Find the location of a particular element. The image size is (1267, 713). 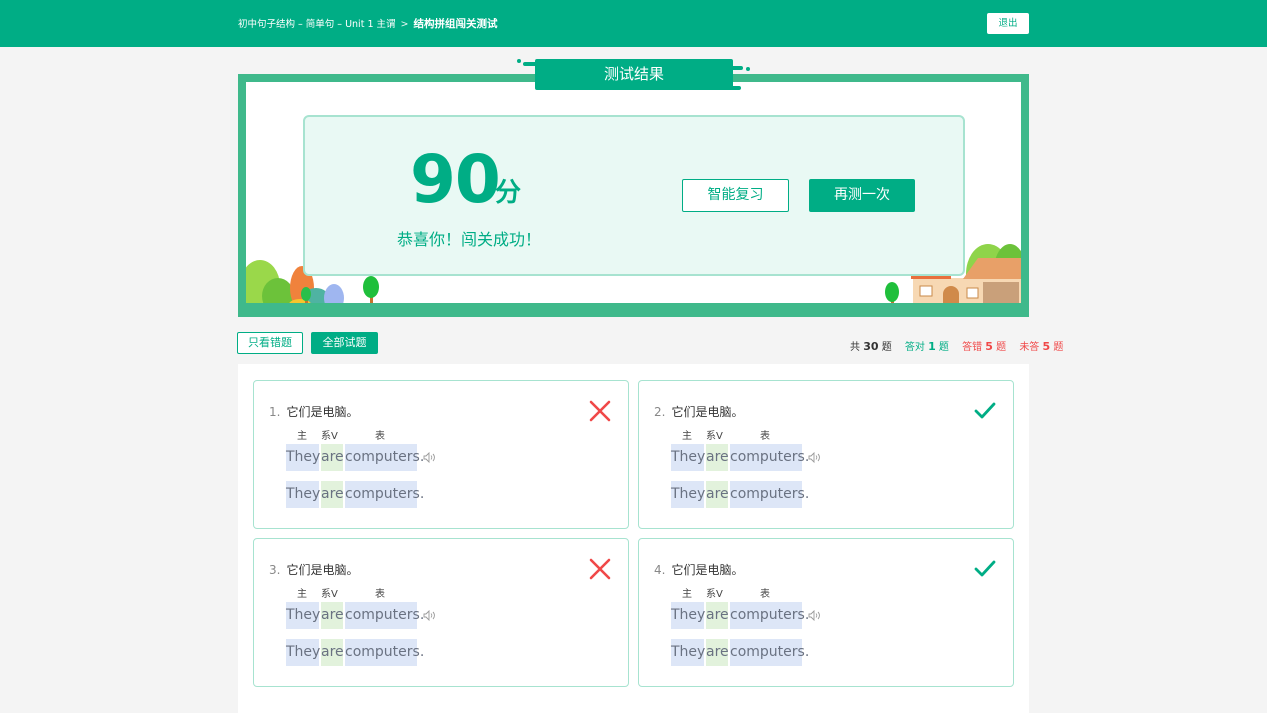

stat-total-suffix: 题 is located at coordinates (886, 347).